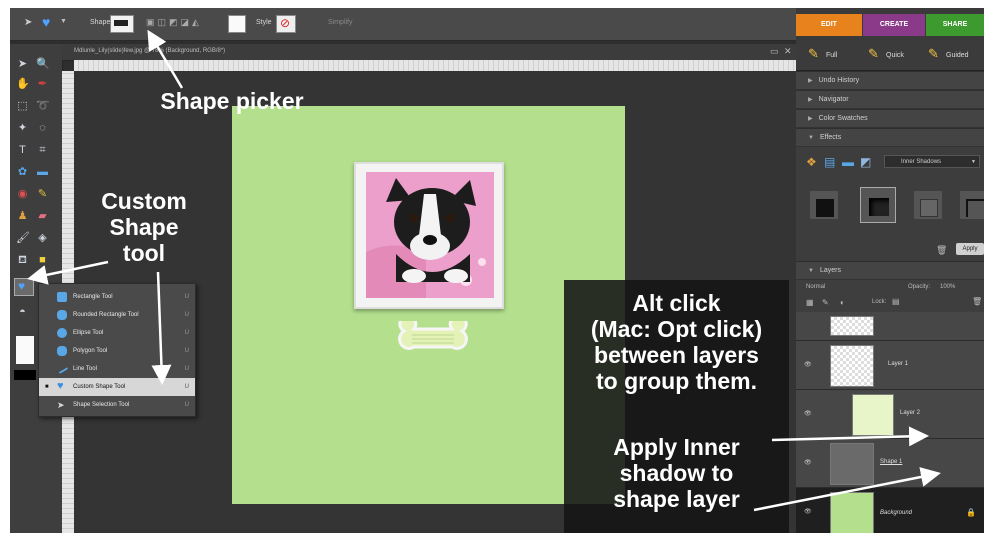 Image resolution: width=984 pixels, height=533 pixels. I want to click on arrow-to-shape-picker, so click(165, 59).